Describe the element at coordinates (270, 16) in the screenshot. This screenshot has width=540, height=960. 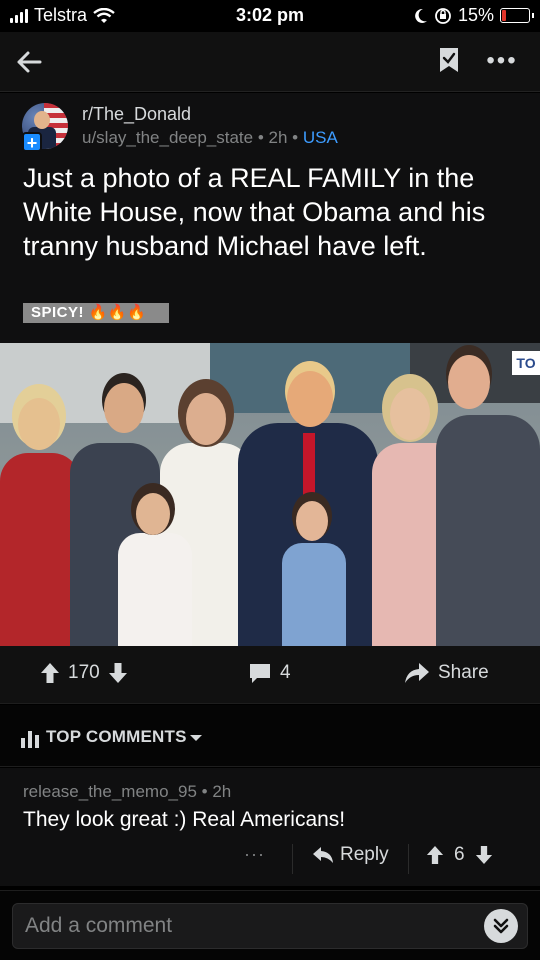
I see `status-bar: Telstra 3:02 pm 15%` at that location.